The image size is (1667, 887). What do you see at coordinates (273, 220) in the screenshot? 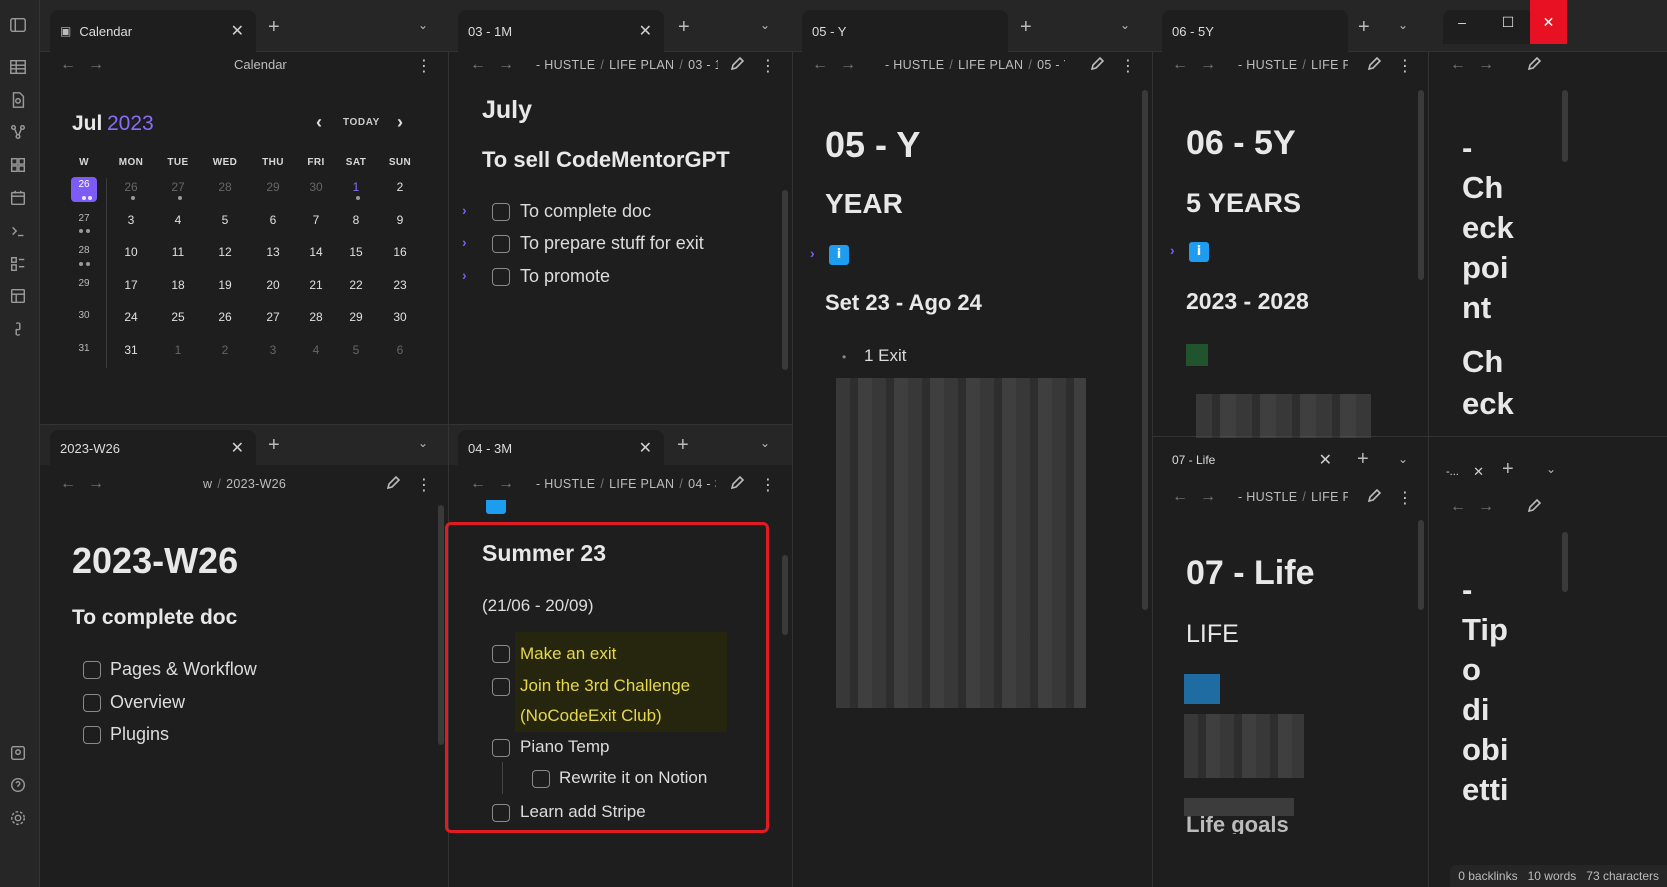
I see `calendar-day: 6` at bounding box center [273, 220].